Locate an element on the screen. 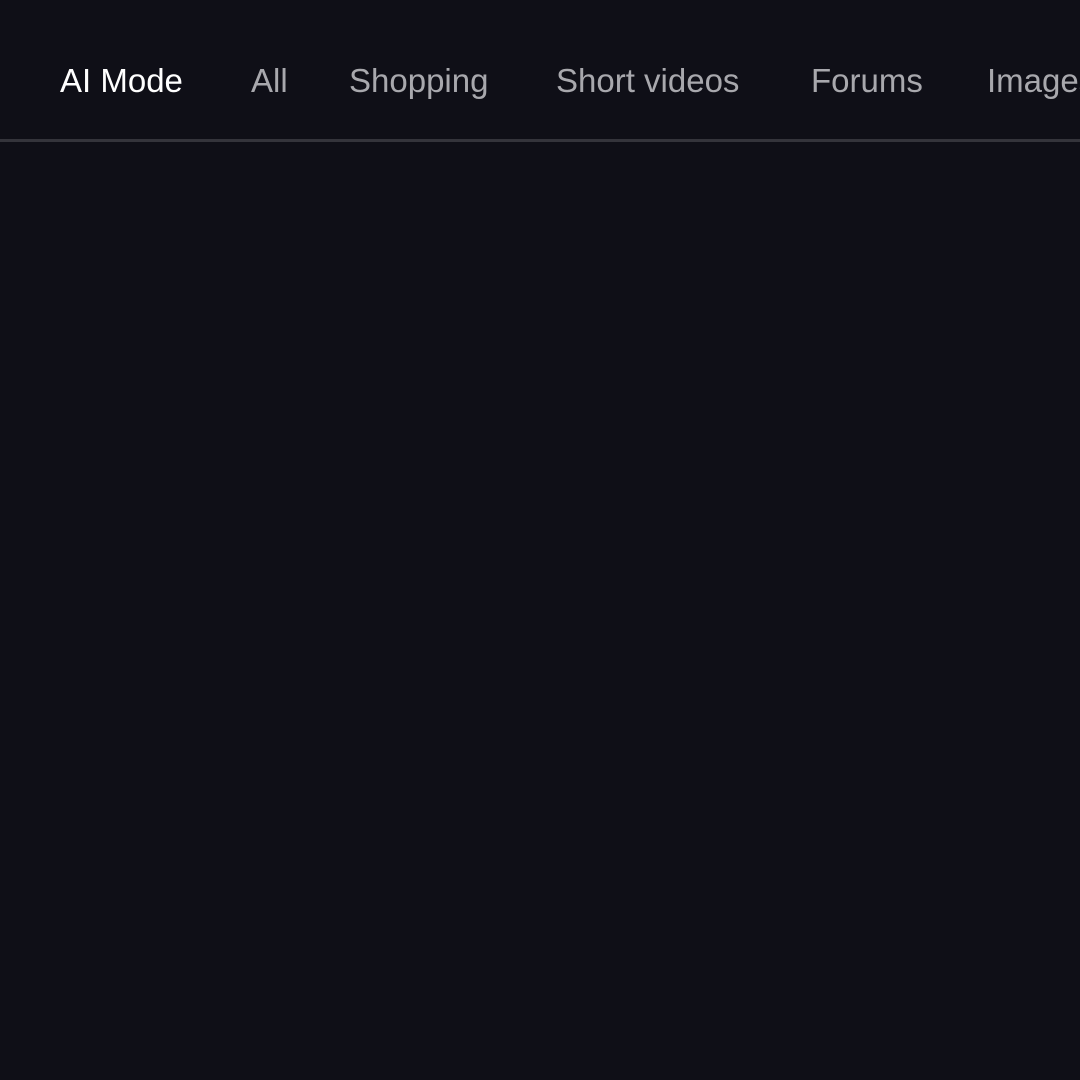  tab-all: All is located at coordinates (269, 81).